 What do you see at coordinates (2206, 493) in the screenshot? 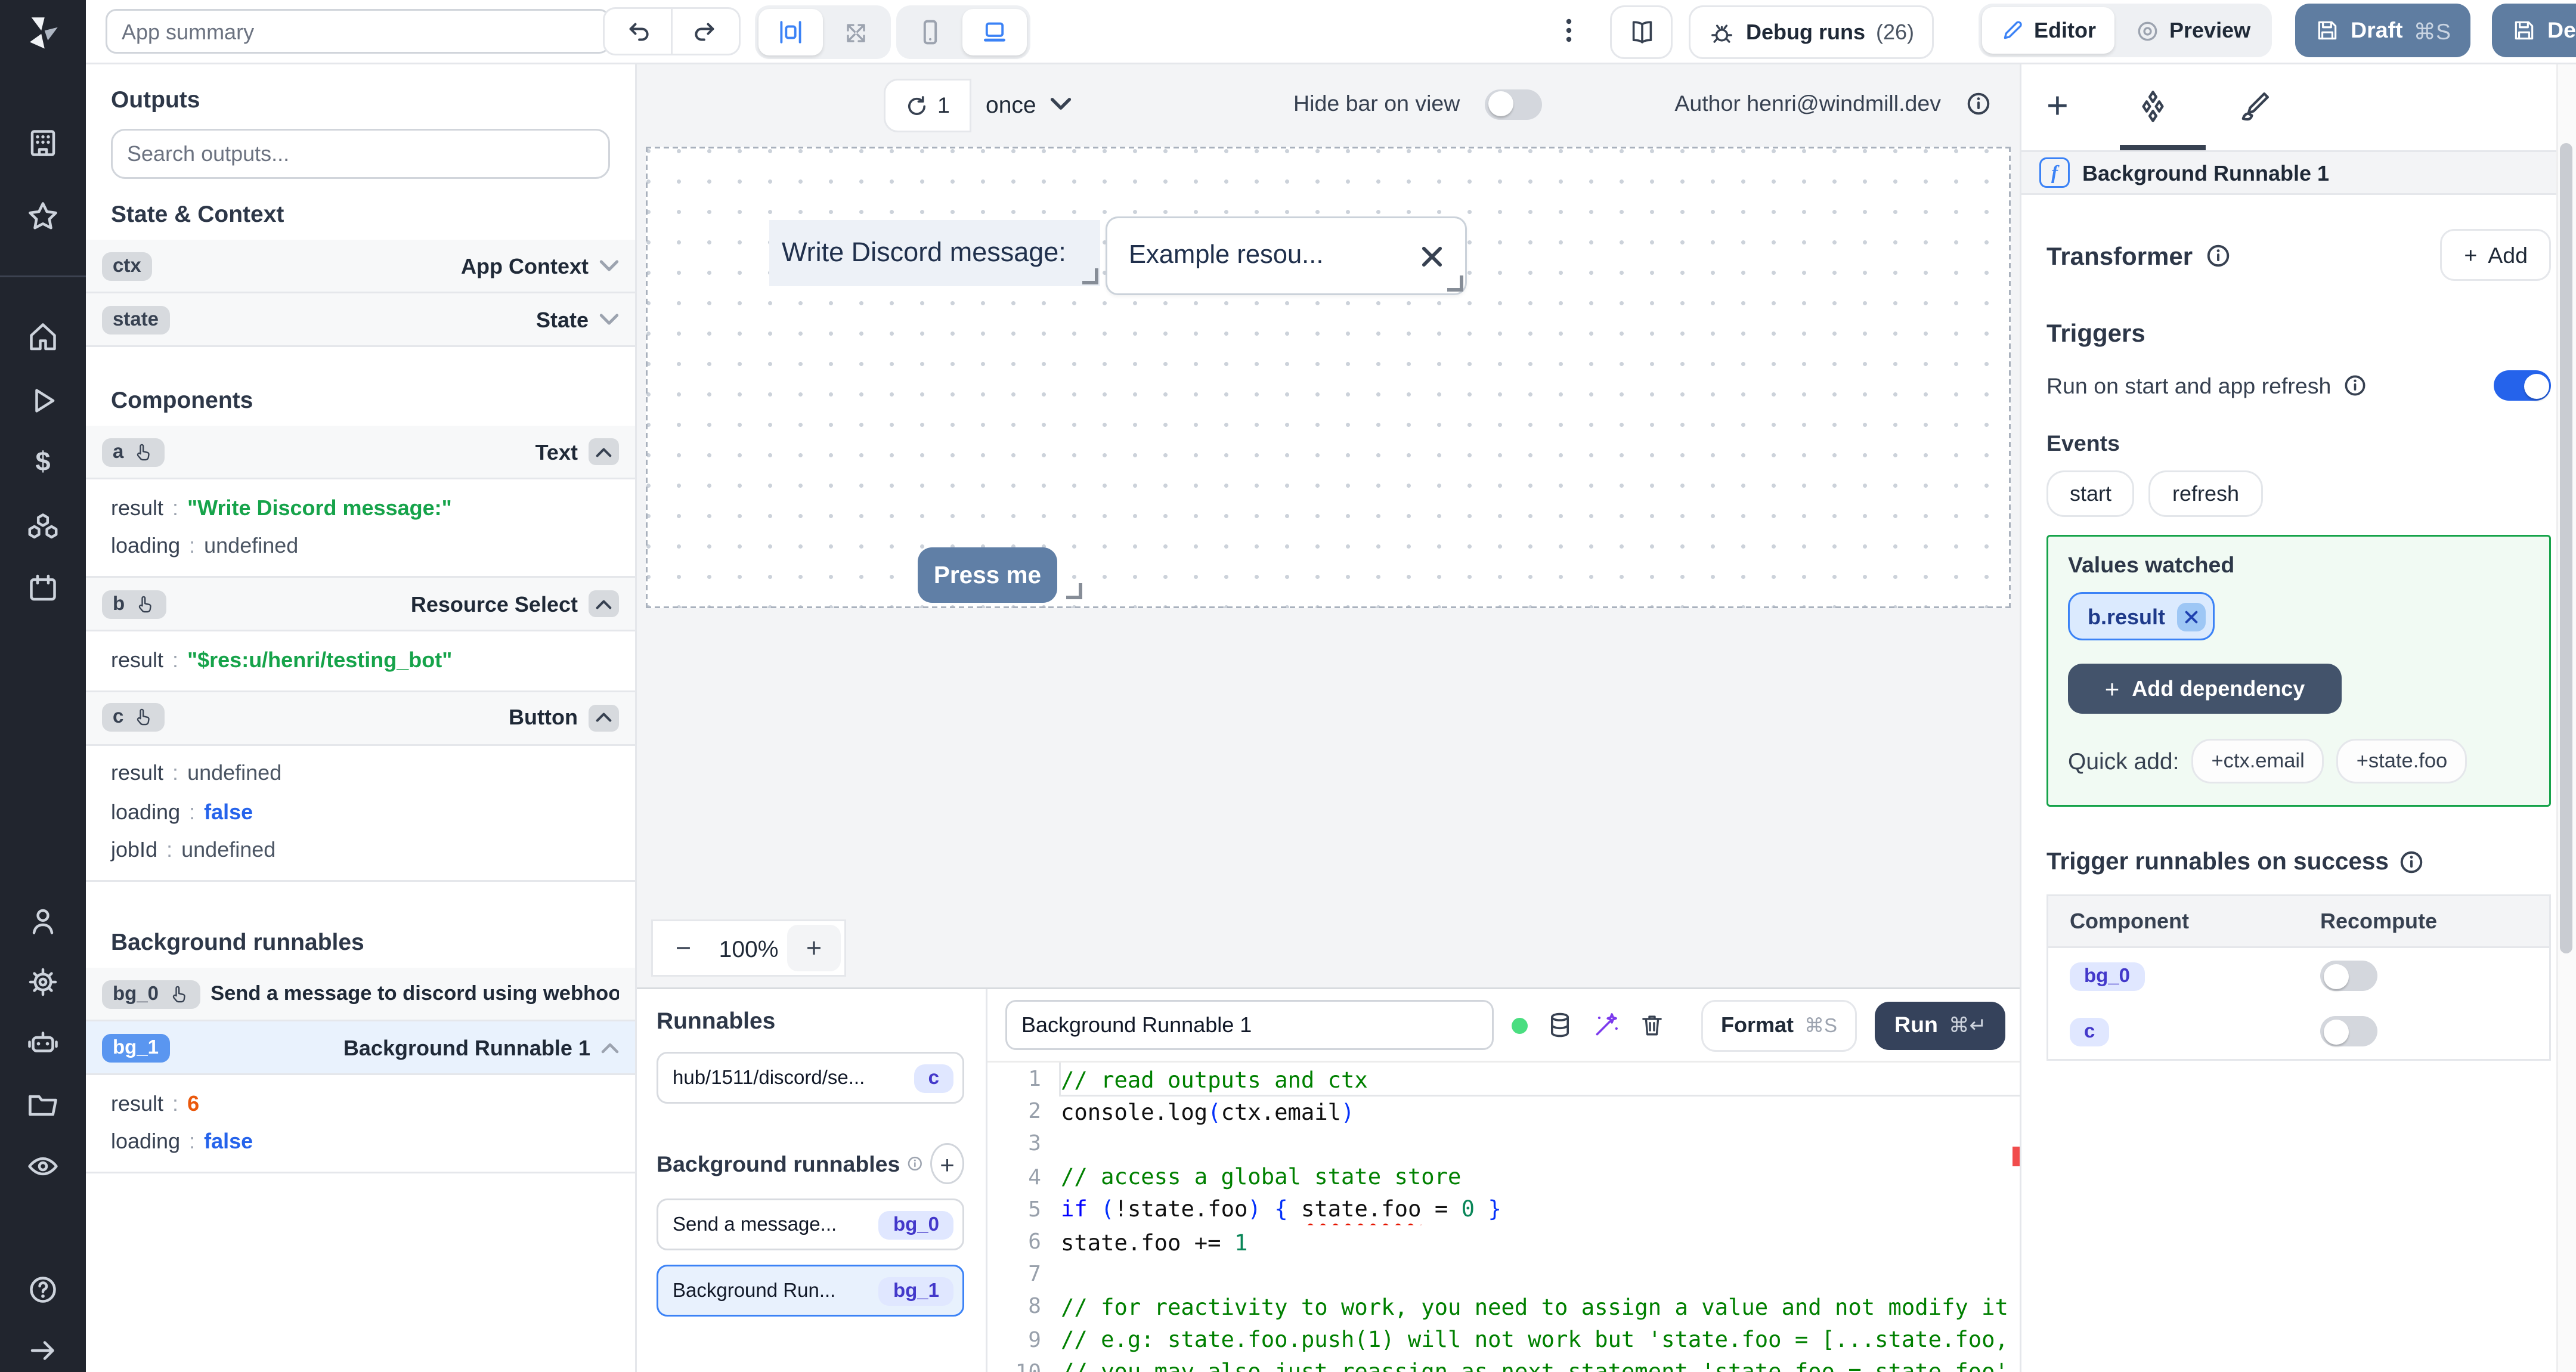
I see `event-chip-refresh: refresh` at bounding box center [2206, 493].